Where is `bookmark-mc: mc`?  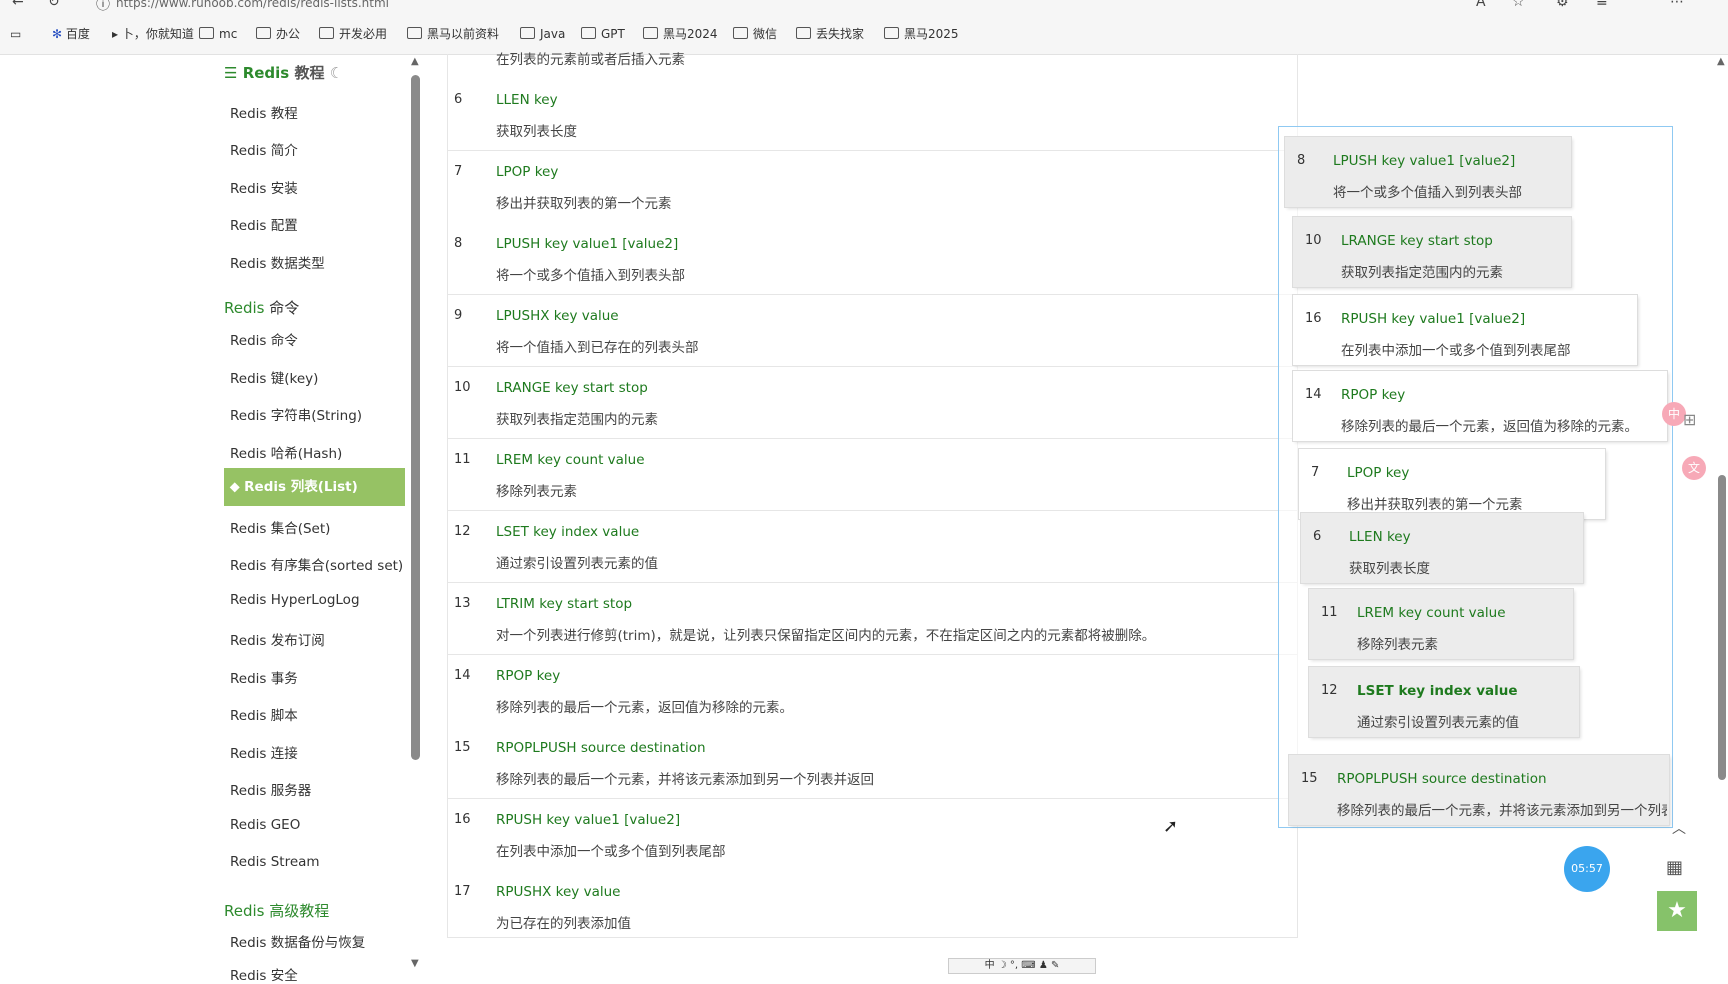
bookmark-mc: mc is located at coordinates (218, 34).